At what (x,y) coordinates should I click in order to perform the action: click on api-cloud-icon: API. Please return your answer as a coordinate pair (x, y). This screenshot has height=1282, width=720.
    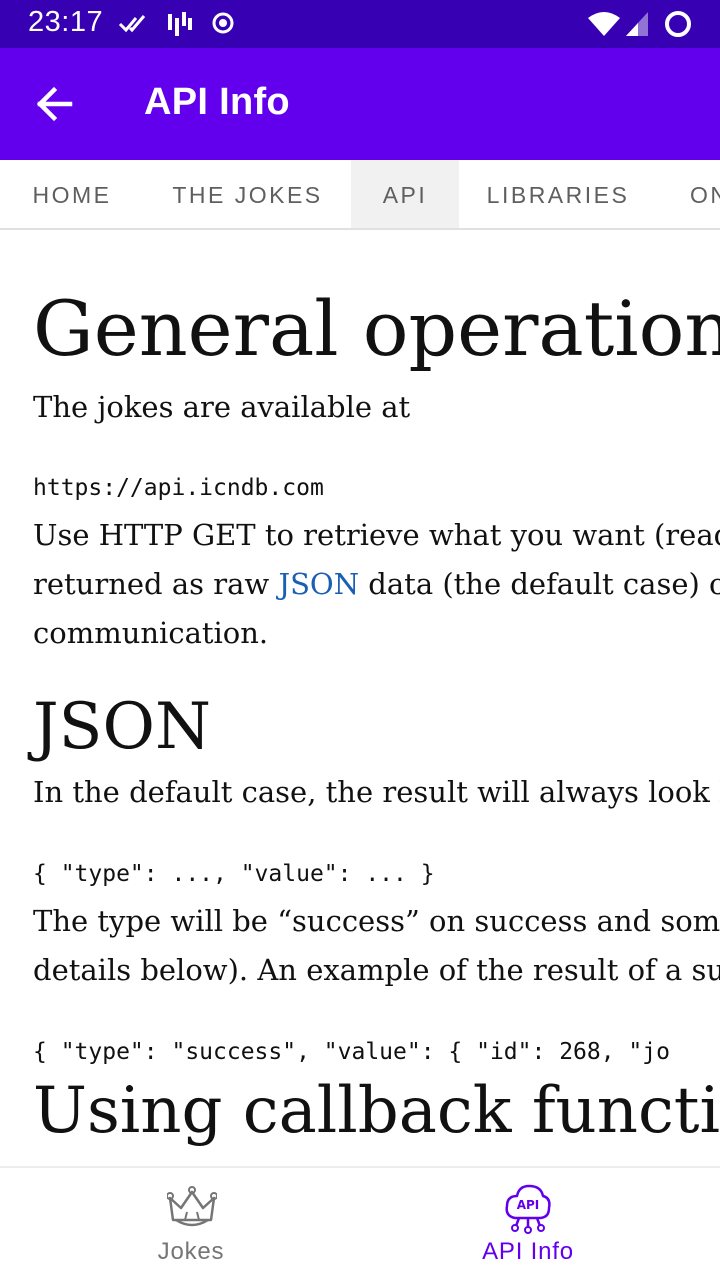
    Looking at the image, I should click on (528, 1209).